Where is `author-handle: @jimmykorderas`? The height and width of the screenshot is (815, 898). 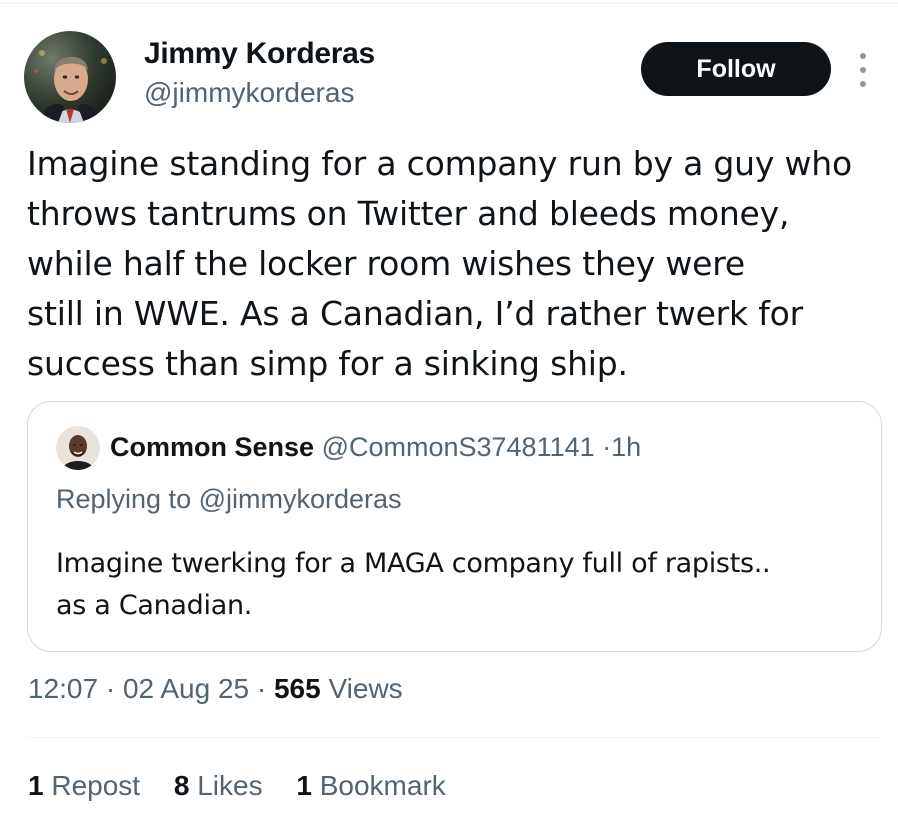
author-handle: @jimmykorderas is located at coordinates (249, 93).